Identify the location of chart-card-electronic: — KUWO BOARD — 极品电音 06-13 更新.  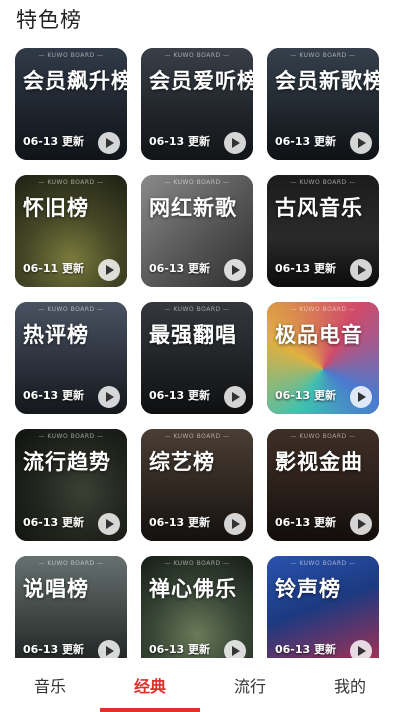
(323, 358).